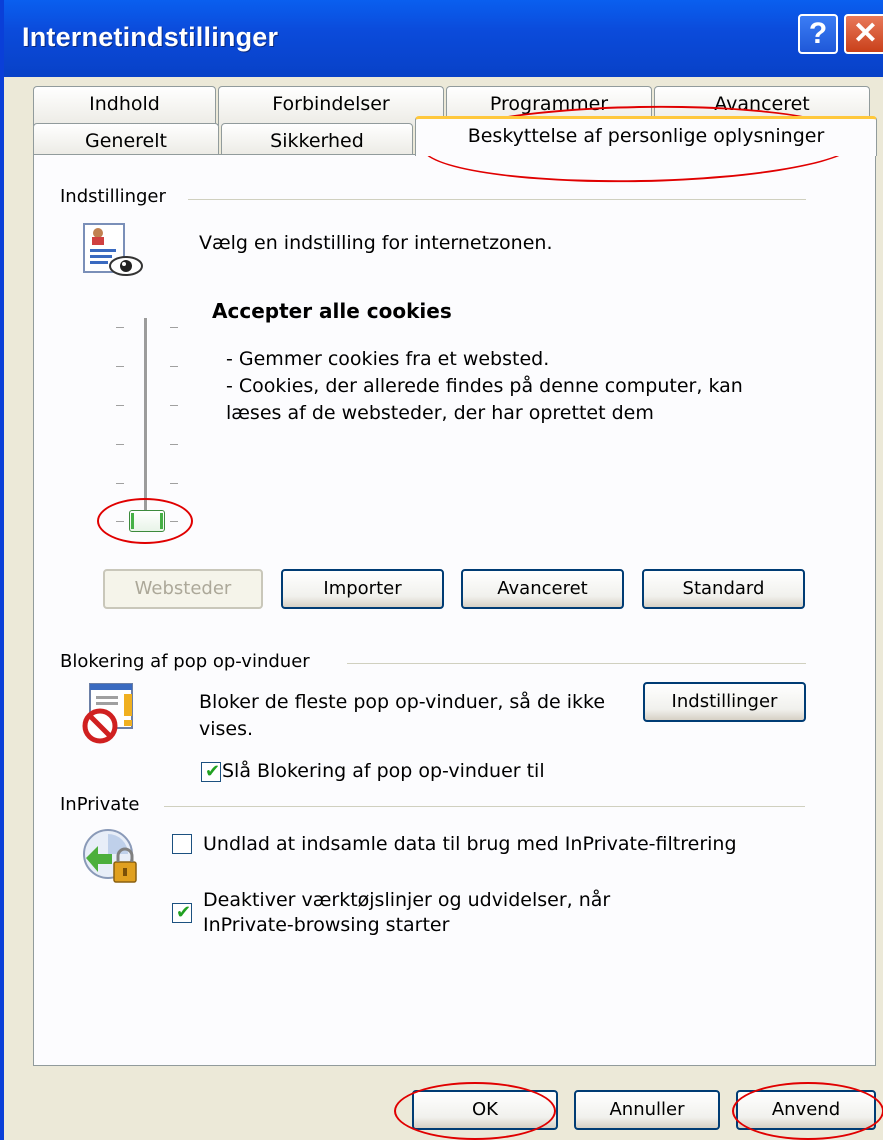  I want to click on tab-label: Avanceret, so click(762, 104).